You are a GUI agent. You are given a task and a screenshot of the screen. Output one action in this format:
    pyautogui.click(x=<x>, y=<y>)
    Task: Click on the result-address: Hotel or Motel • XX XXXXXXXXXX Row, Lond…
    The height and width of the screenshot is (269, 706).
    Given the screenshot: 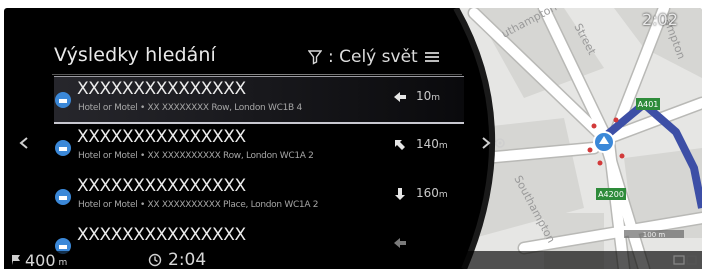 What is the action you would take?
    pyautogui.click(x=196, y=156)
    